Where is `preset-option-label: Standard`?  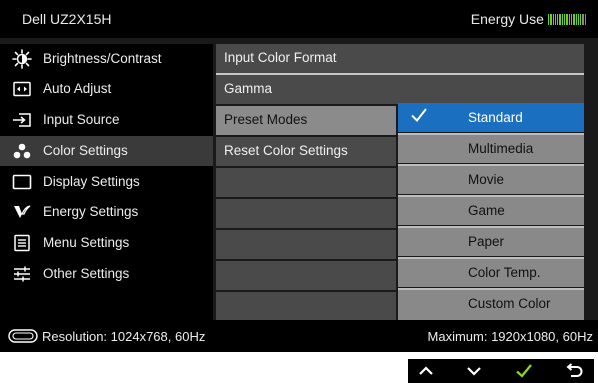
preset-option-label: Standard is located at coordinates (495, 117).